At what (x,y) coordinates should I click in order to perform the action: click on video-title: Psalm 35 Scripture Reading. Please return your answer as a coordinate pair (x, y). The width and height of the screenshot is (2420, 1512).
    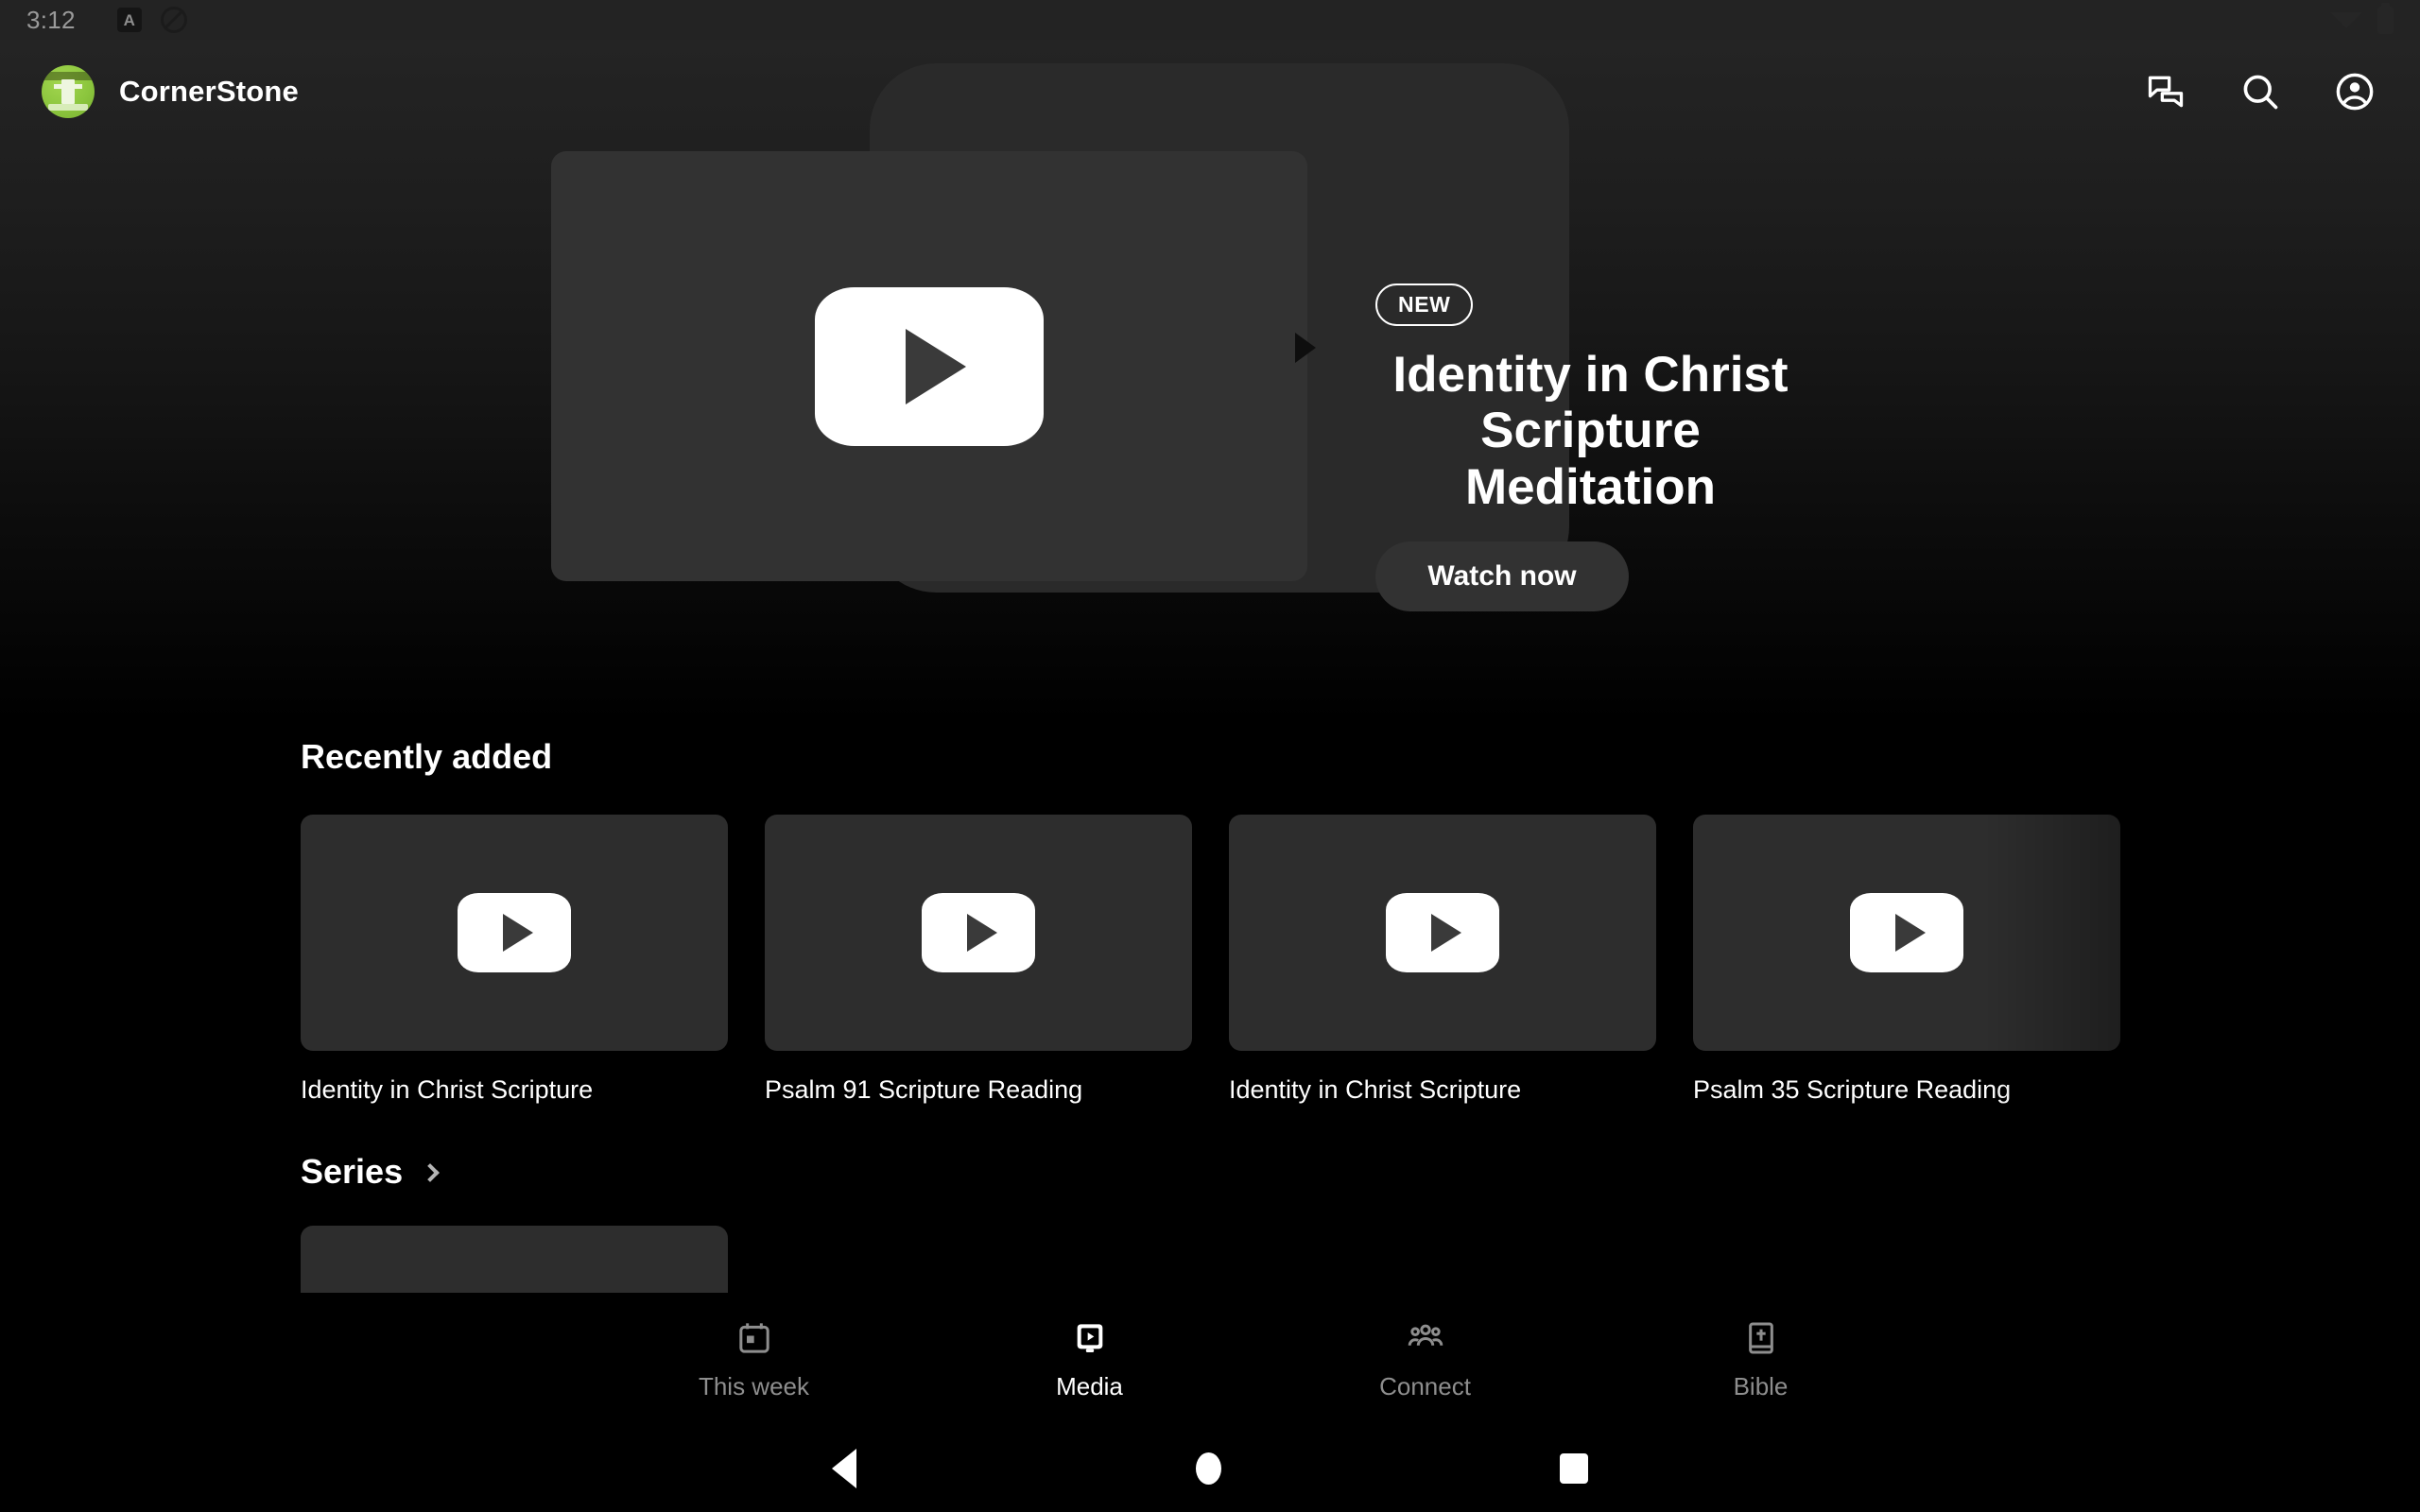
    Looking at the image, I should click on (1852, 1089).